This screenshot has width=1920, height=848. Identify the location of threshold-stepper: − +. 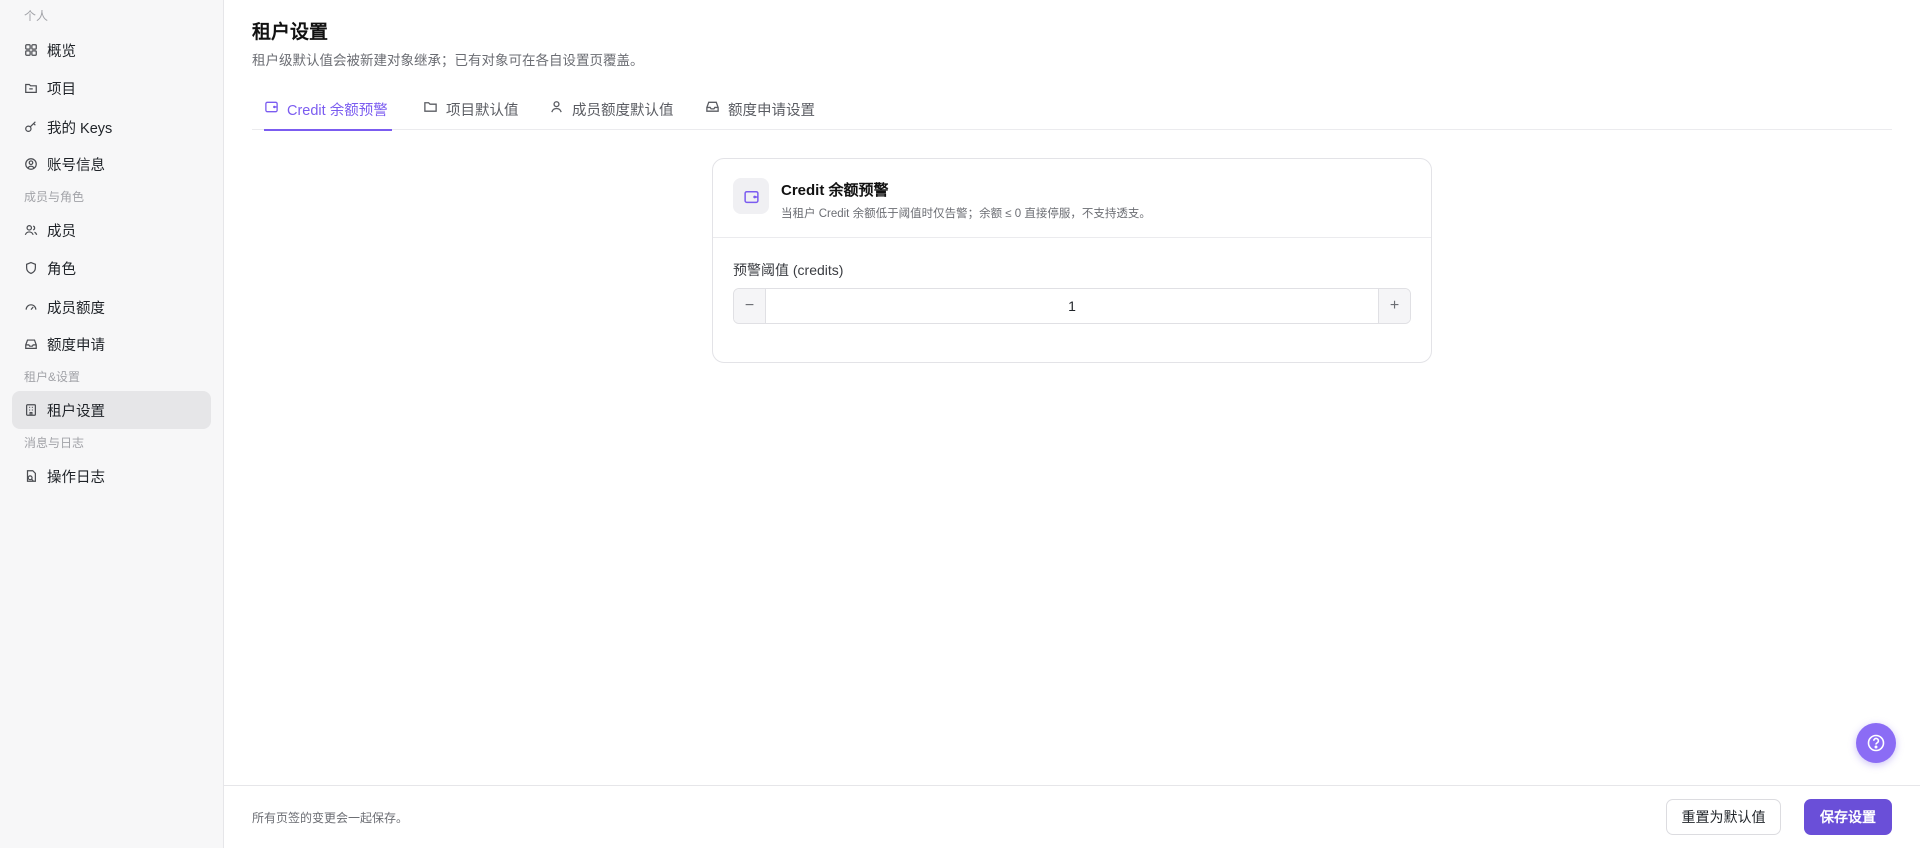
(1072, 306).